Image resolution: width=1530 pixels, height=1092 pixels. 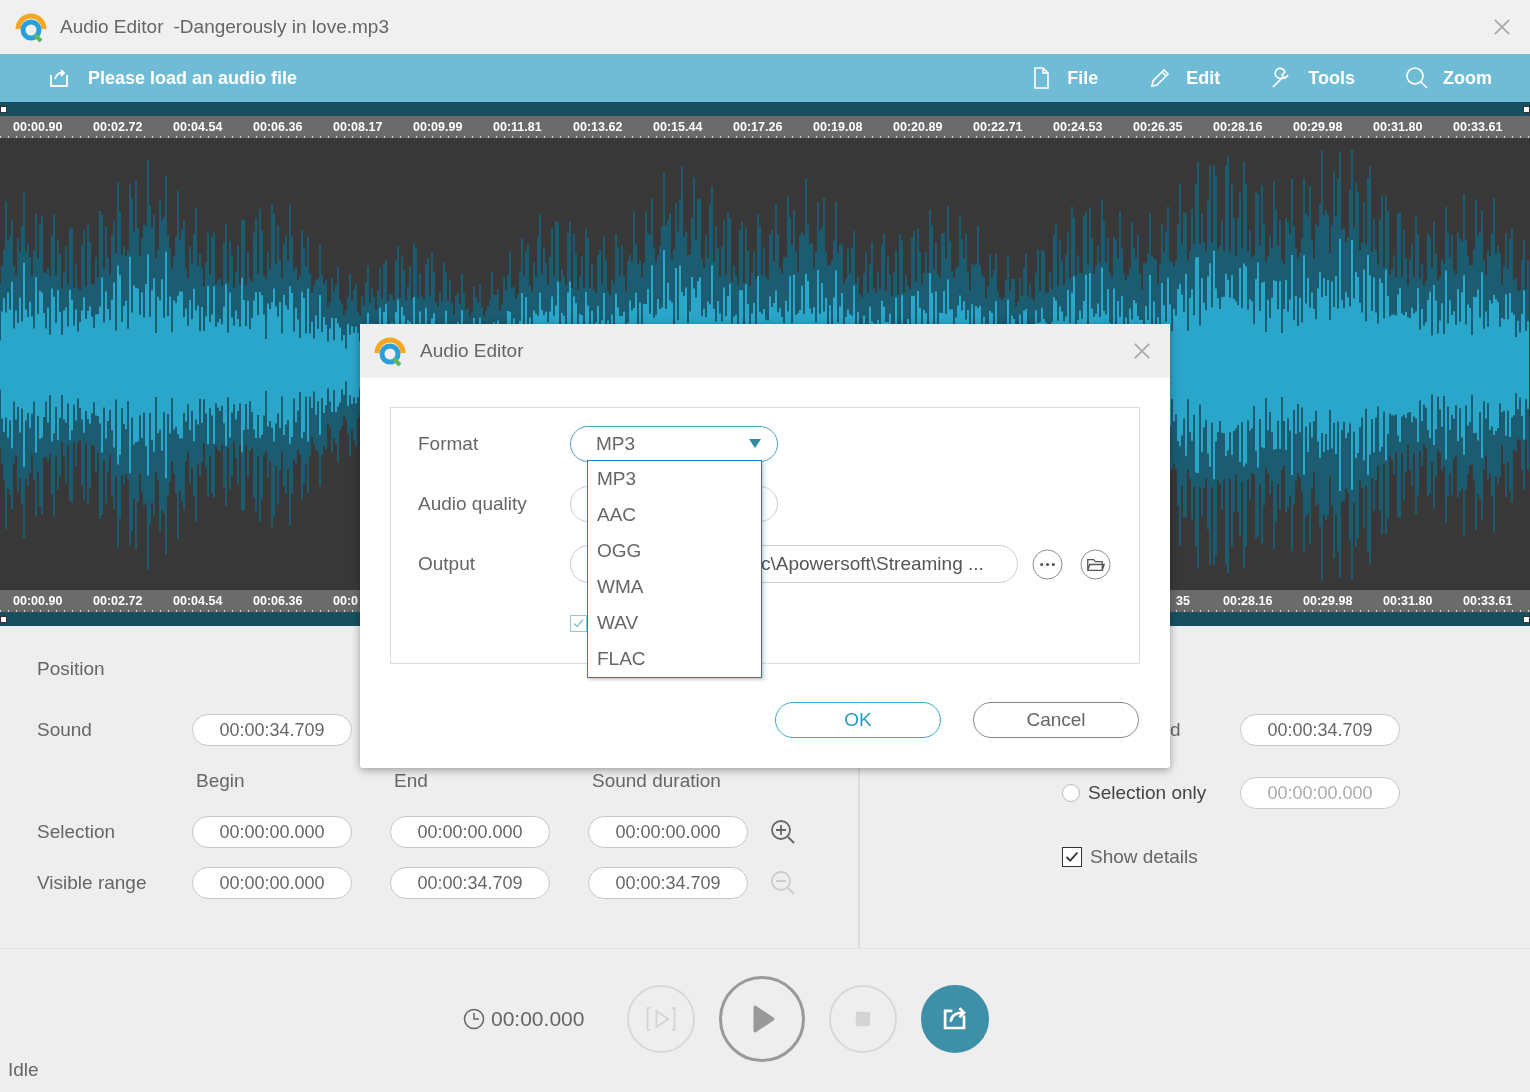 What do you see at coordinates (1144, 857) in the screenshot?
I see `checkbox-label: Show details` at bounding box center [1144, 857].